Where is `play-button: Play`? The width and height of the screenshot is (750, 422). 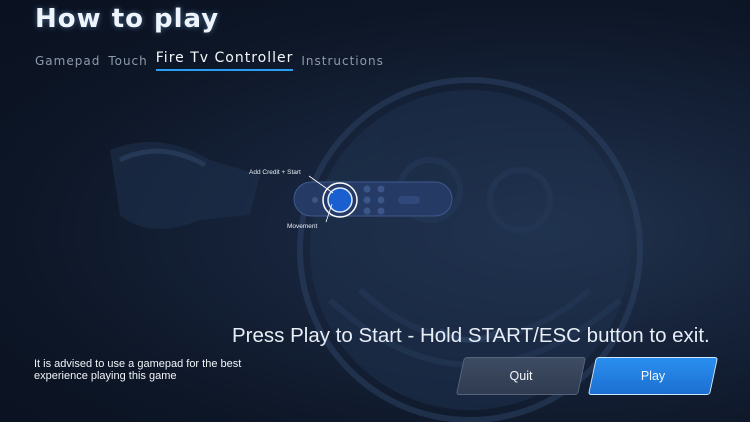
play-button: Play is located at coordinates (653, 376).